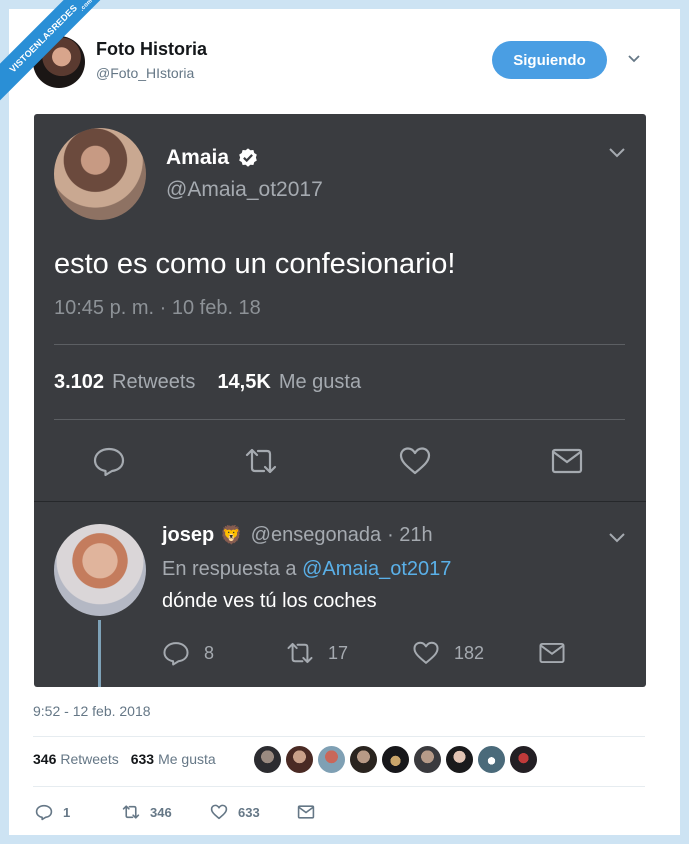 This screenshot has height=844, width=689. I want to click on tweet-stats: 346 Retweets 633 Me gusta, so click(124, 759).